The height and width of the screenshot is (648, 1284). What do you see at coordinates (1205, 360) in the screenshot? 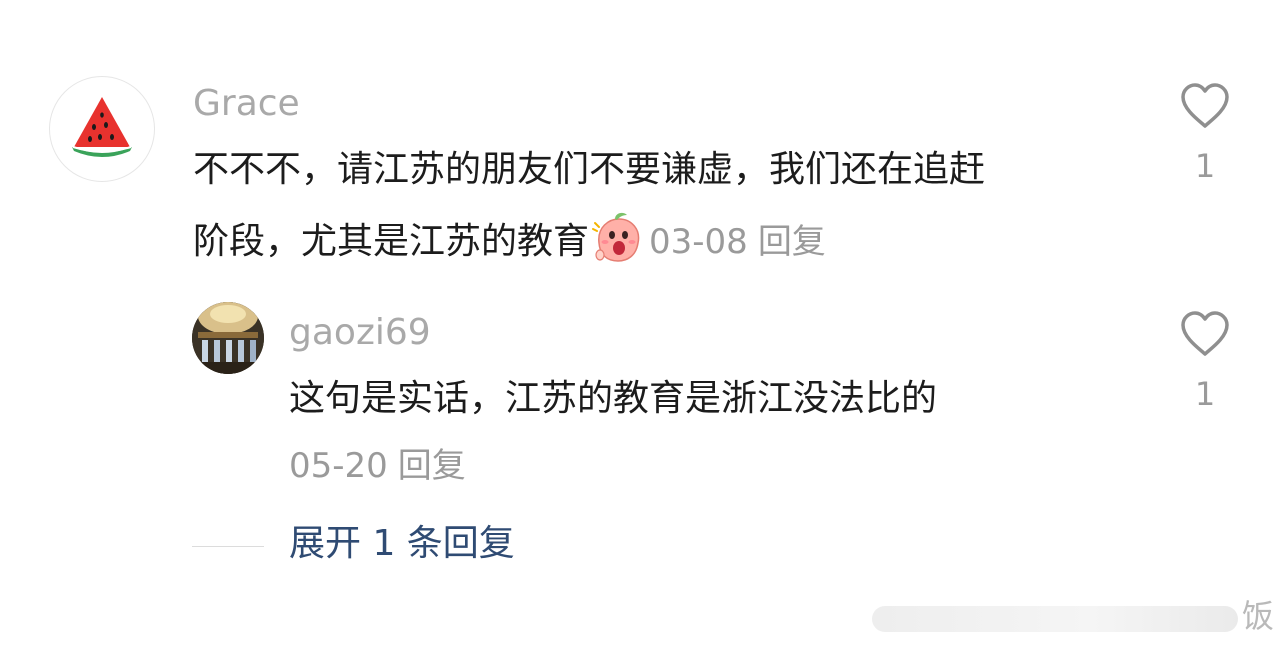
I see `reply-like-button: 1` at bounding box center [1205, 360].